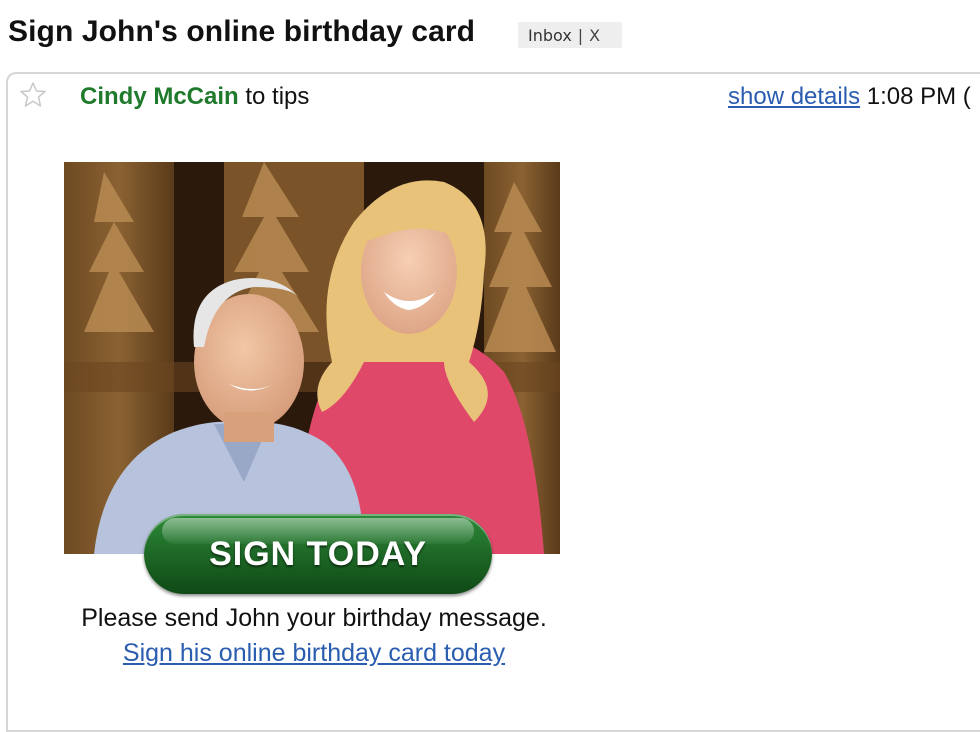 The height and width of the screenshot is (732, 980). I want to click on message-time: 1:08 PM (, so click(918, 96).